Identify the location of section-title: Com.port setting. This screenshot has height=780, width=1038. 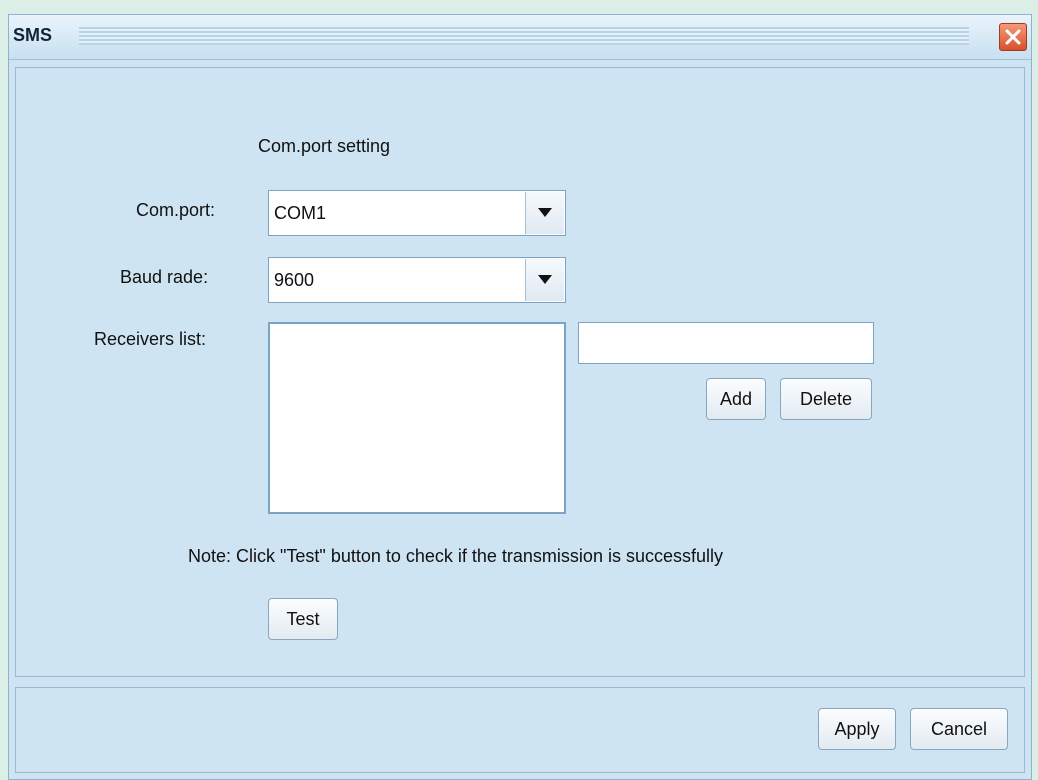
(324, 146).